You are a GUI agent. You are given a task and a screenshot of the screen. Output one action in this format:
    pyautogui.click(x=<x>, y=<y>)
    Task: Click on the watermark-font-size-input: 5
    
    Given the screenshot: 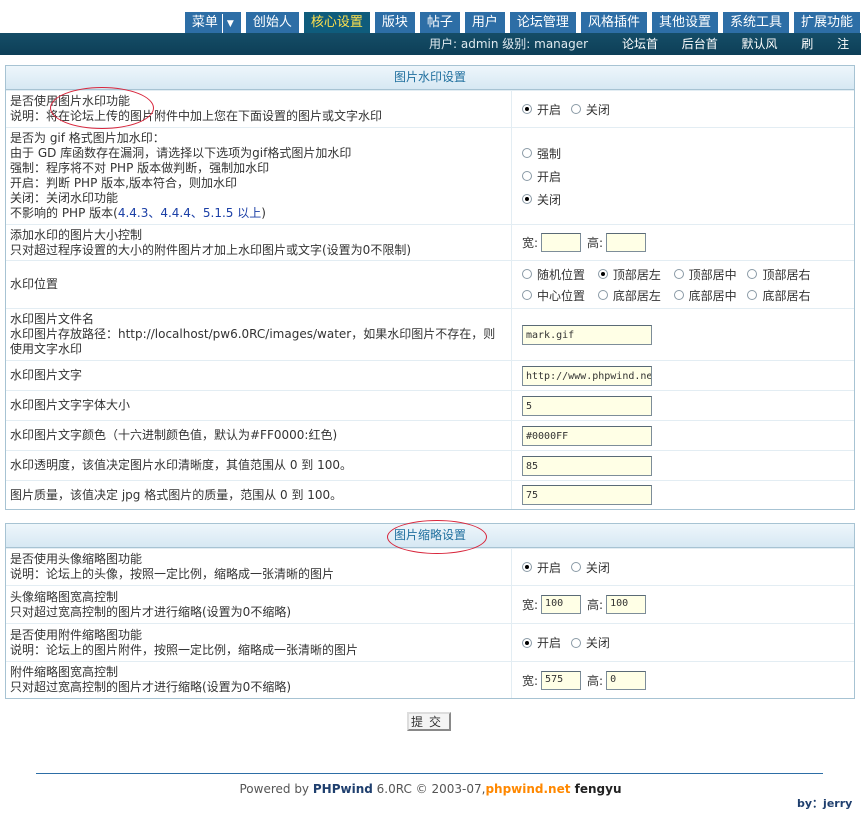 What is the action you would take?
    pyautogui.click(x=587, y=405)
    